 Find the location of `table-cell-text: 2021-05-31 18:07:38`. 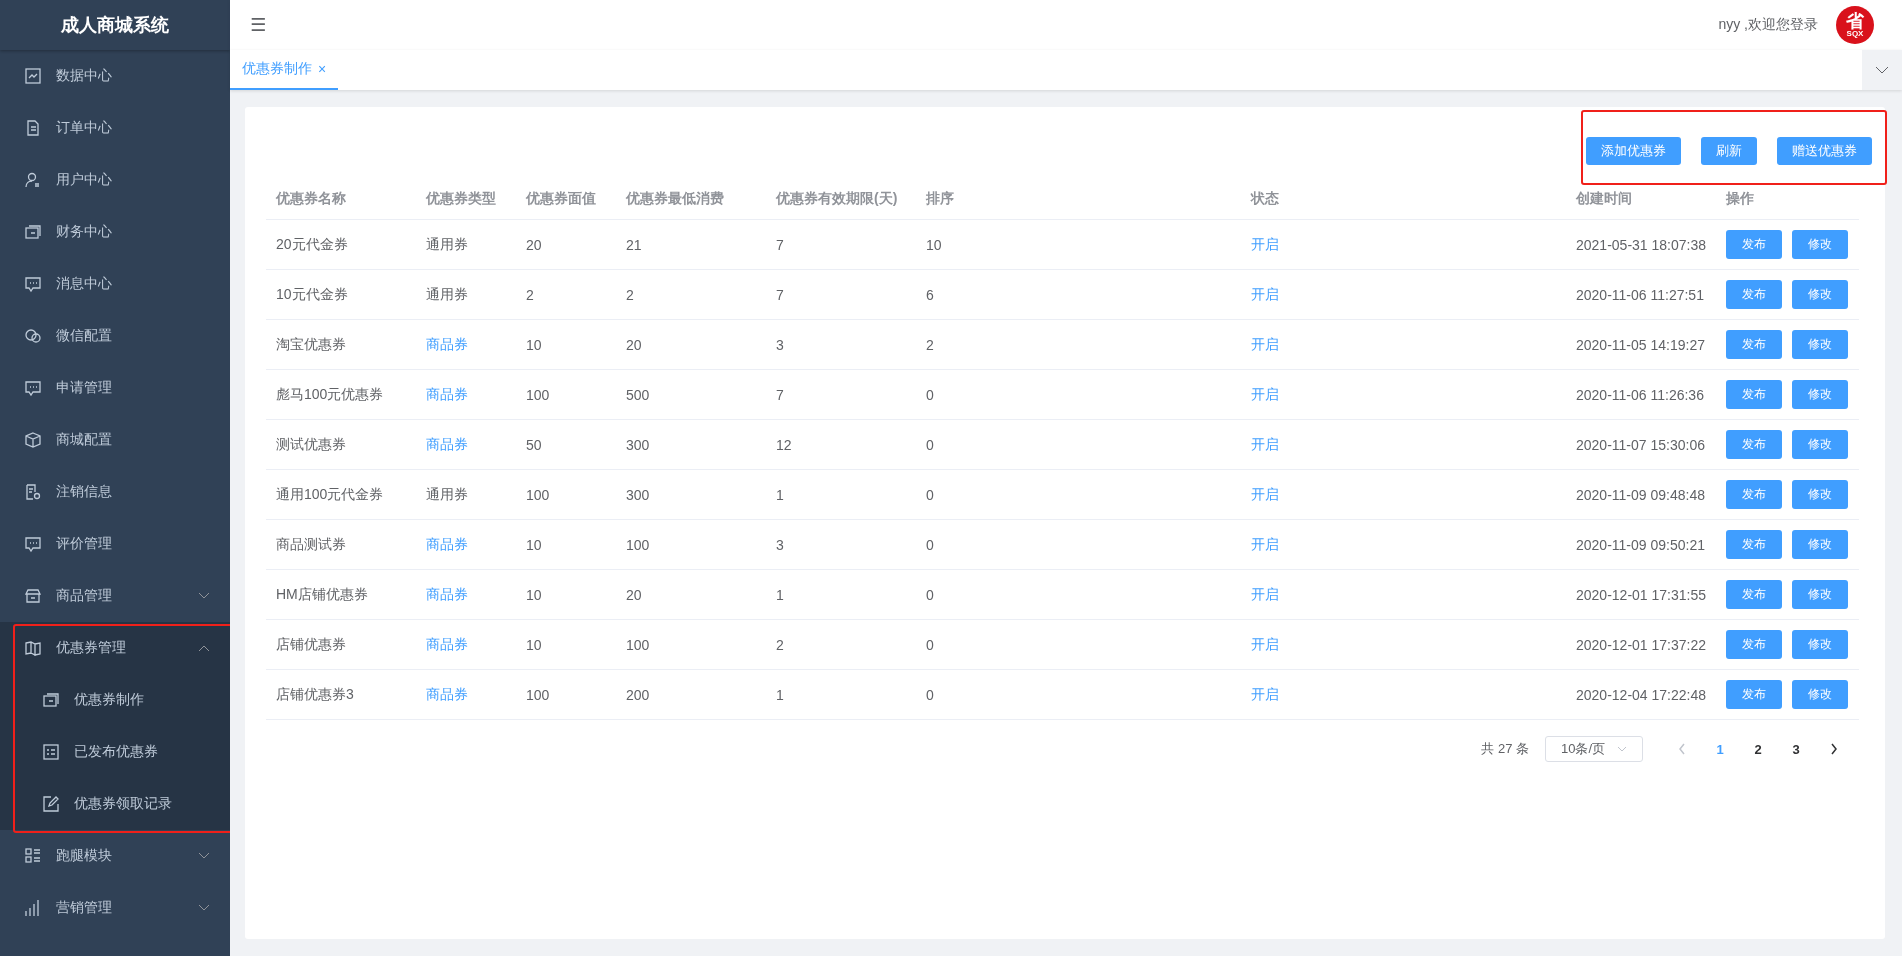

table-cell-text: 2021-05-31 18:07:38 is located at coordinates (1641, 244).